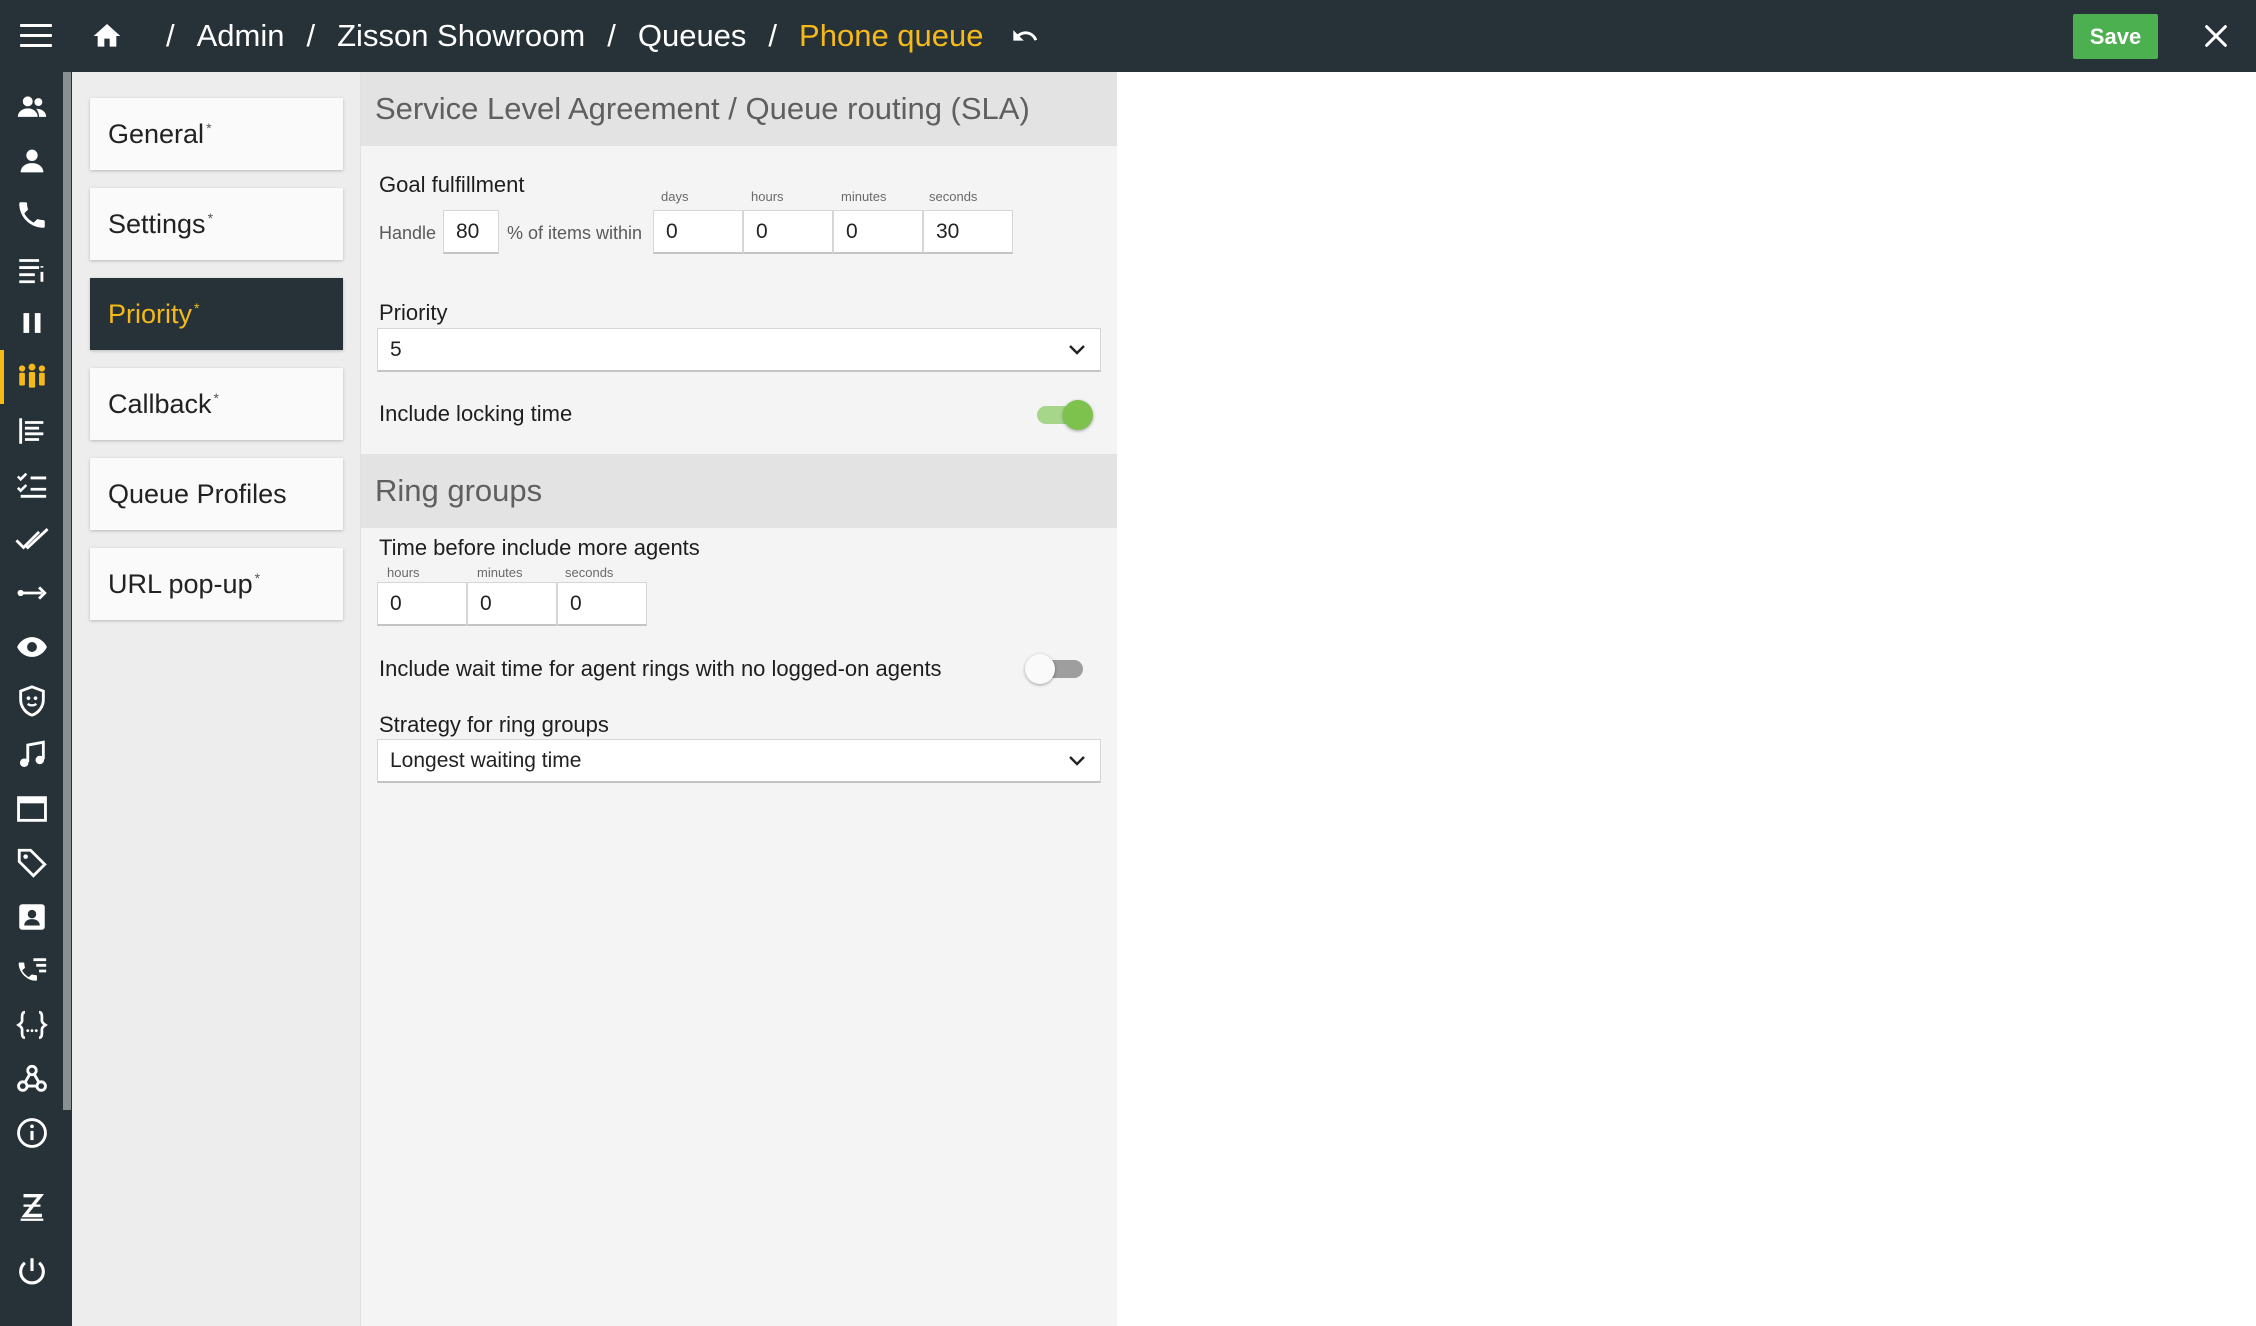 This screenshot has height=1326, width=2256. What do you see at coordinates (31, 1025) in the screenshot?
I see `code-braces-icon` at bounding box center [31, 1025].